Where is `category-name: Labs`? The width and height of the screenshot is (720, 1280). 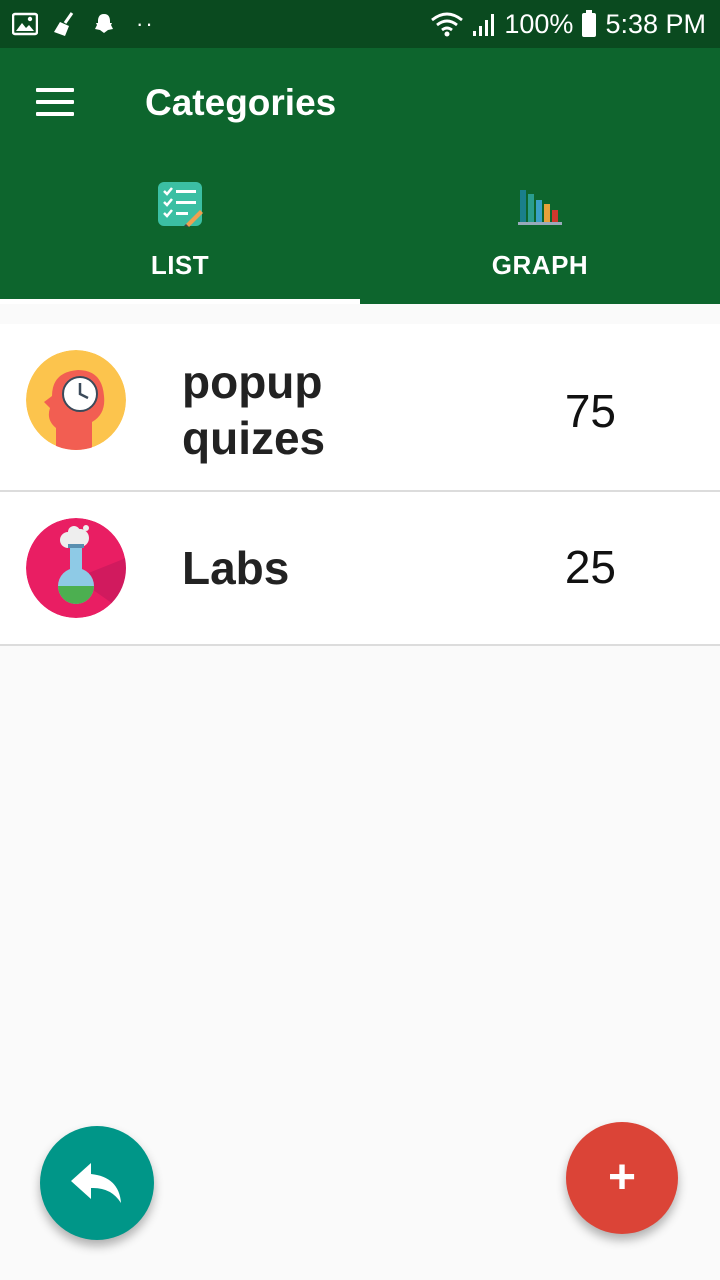 category-name: Labs is located at coordinates (236, 568).